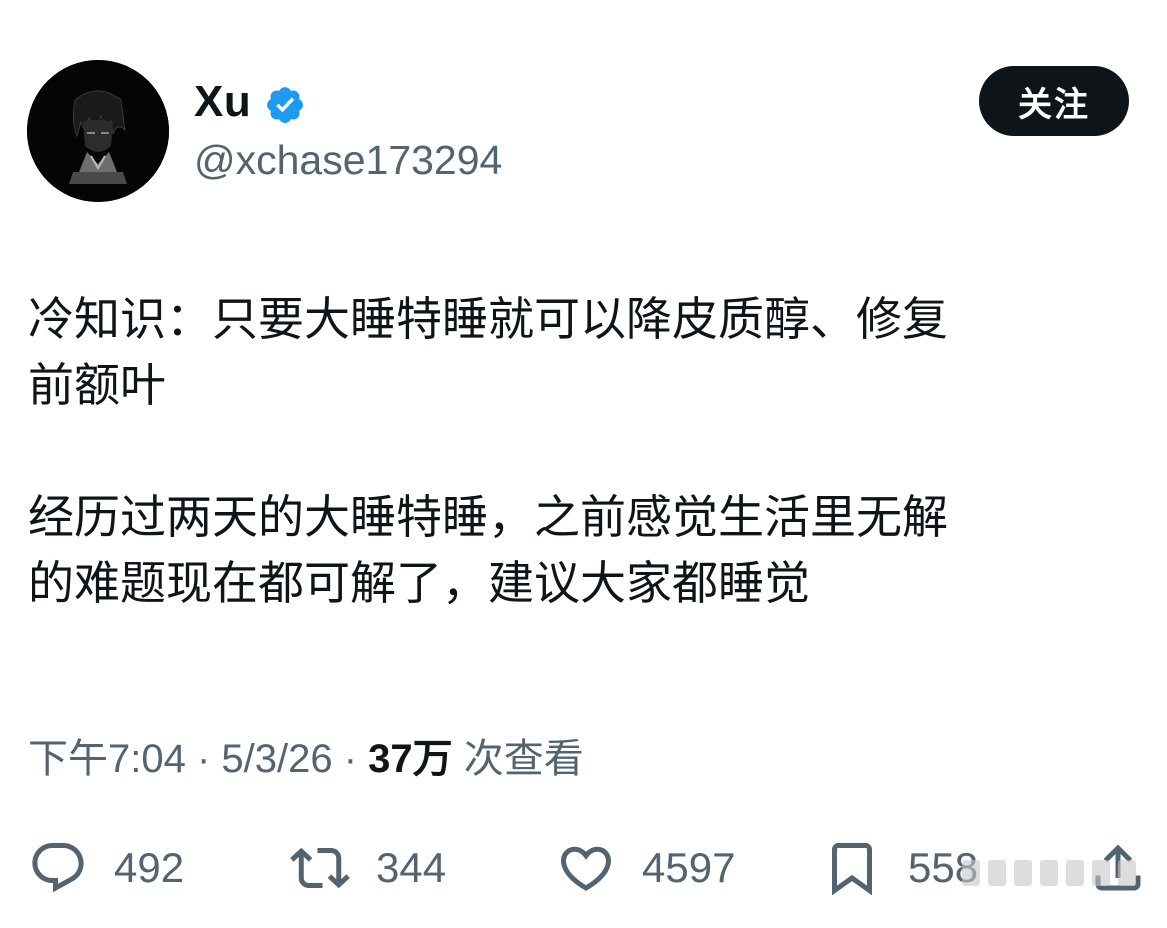 The height and width of the screenshot is (928, 1167). I want to click on bookmark-button: 558, so click(900, 868).